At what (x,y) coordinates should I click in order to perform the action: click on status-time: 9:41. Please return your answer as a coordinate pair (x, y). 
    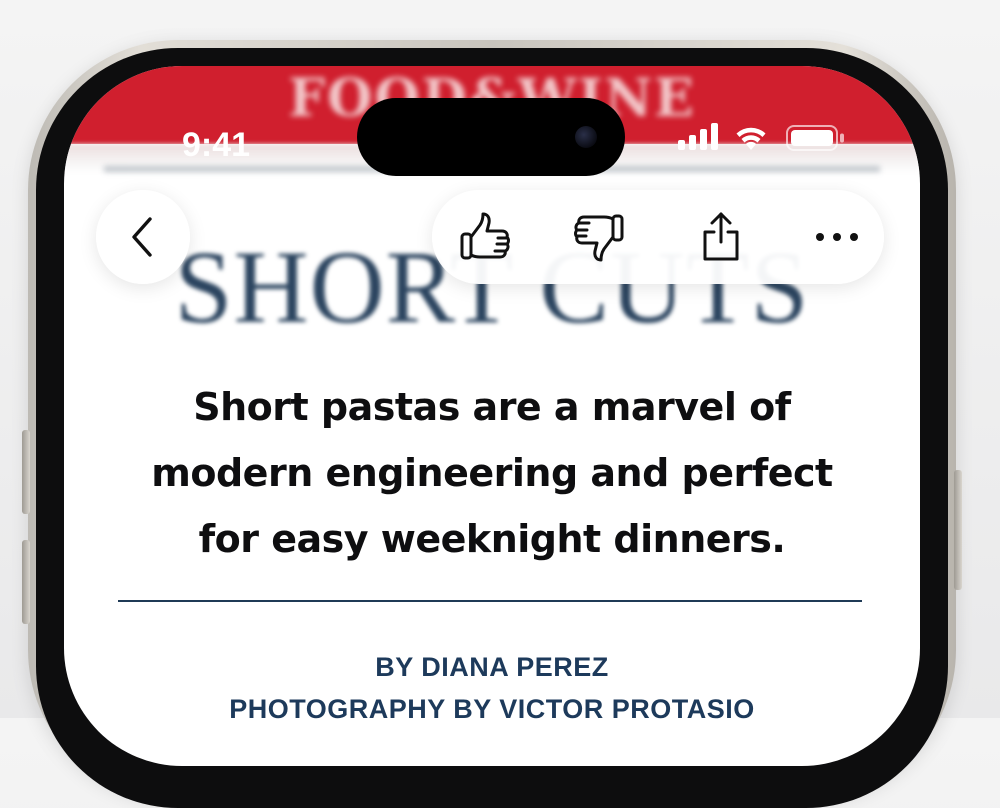
    Looking at the image, I should click on (216, 145).